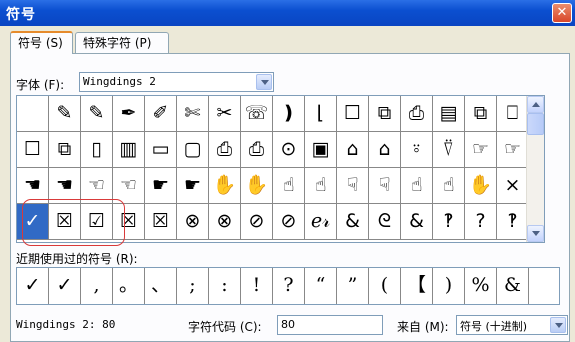  Describe the element at coordinates (161, 150) in the screenshot. I see `symbol-cell: ▭` at that location.